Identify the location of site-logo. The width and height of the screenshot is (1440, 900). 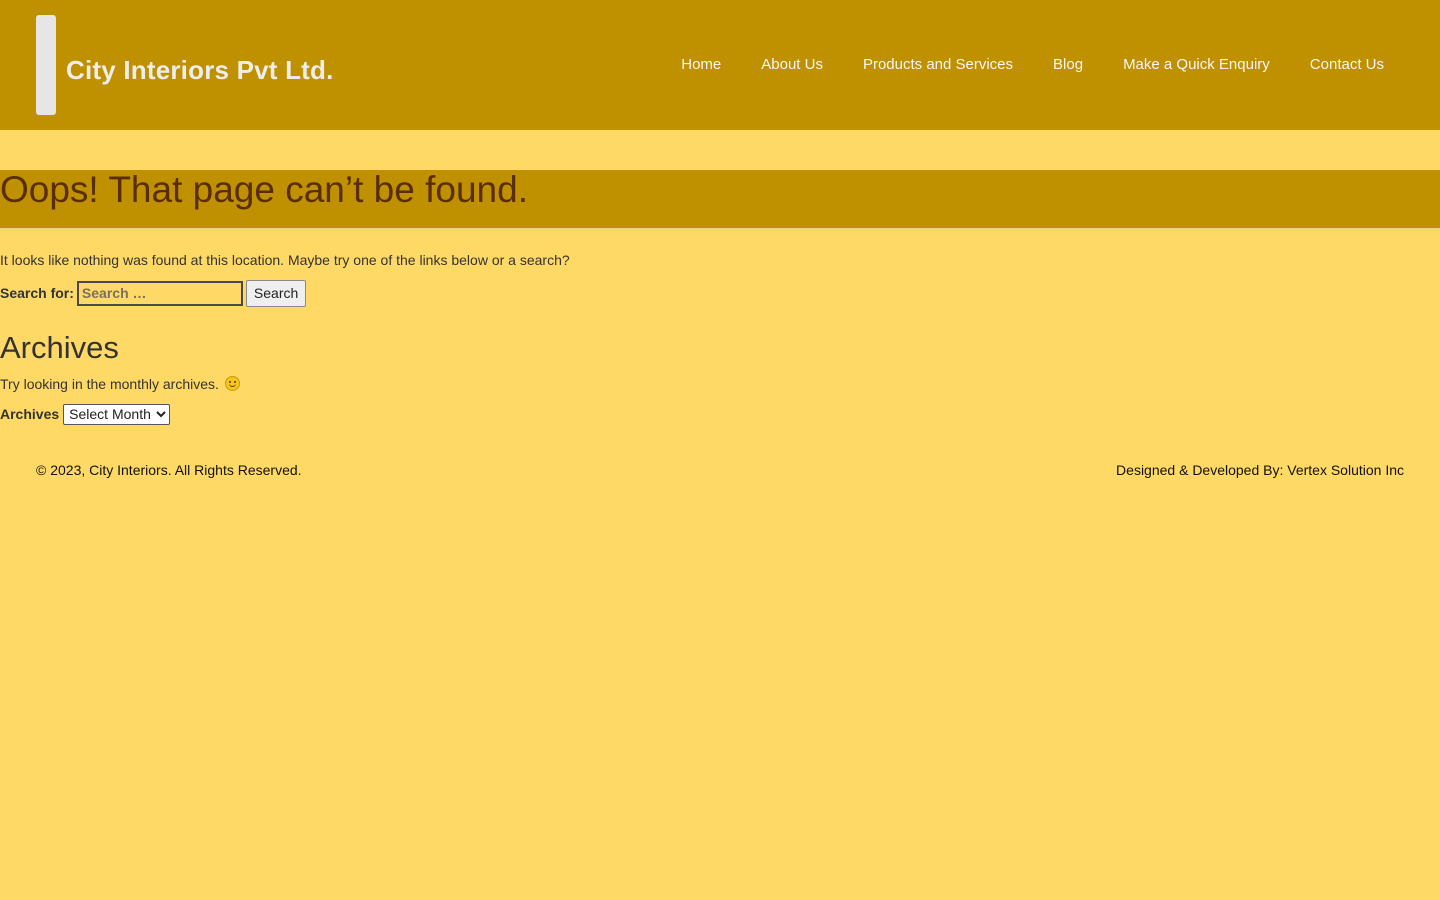
(46, 65).